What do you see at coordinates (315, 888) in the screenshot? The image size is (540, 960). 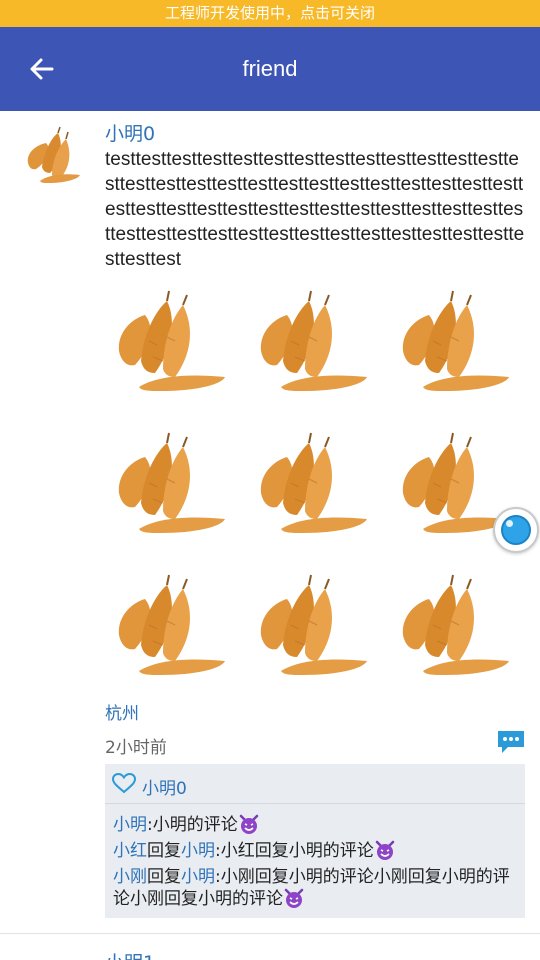 I see `comment-item: 小刚回复小明:小刚回复小明的评论小刚回复小明的评论小刚回复小明的评论` at bounding box center [315, 888].